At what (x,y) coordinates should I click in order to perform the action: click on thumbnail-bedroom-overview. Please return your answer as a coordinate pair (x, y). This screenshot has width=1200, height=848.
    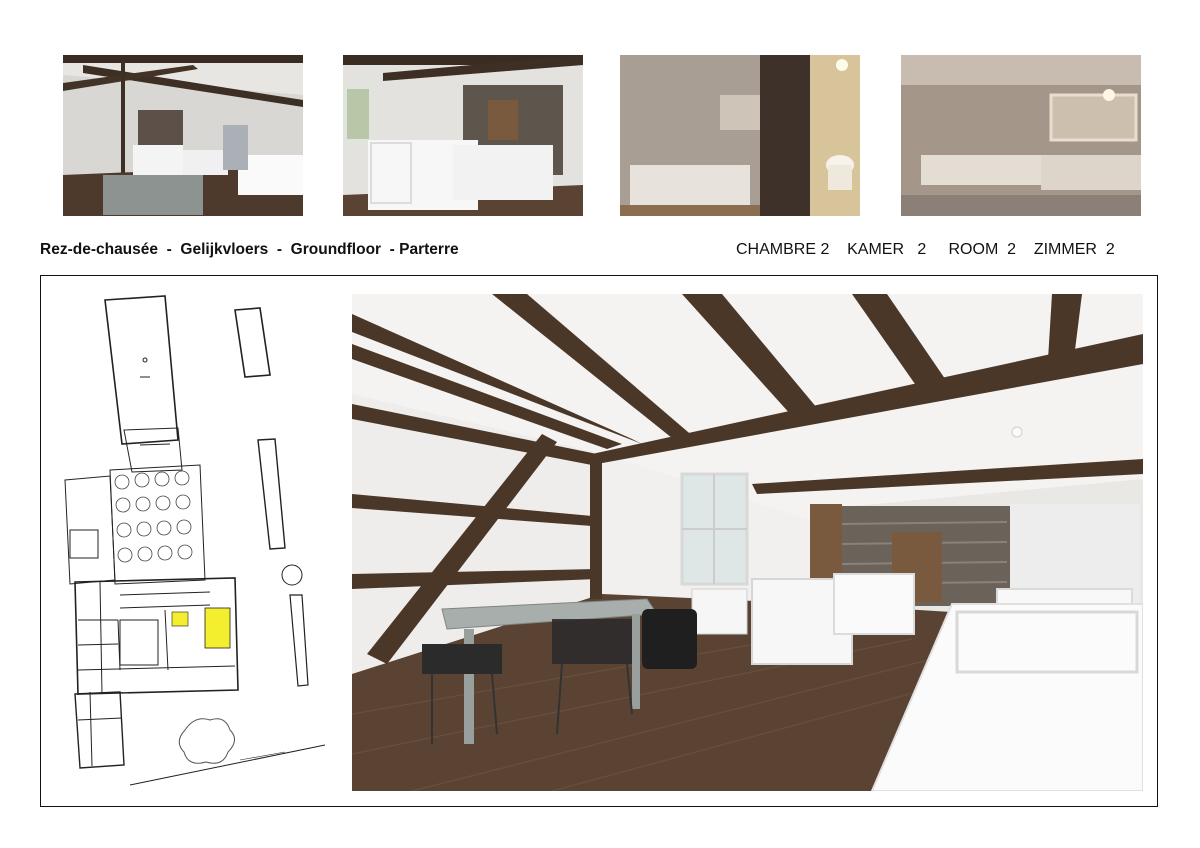
    Looking at the image, I should click on (183, 135).